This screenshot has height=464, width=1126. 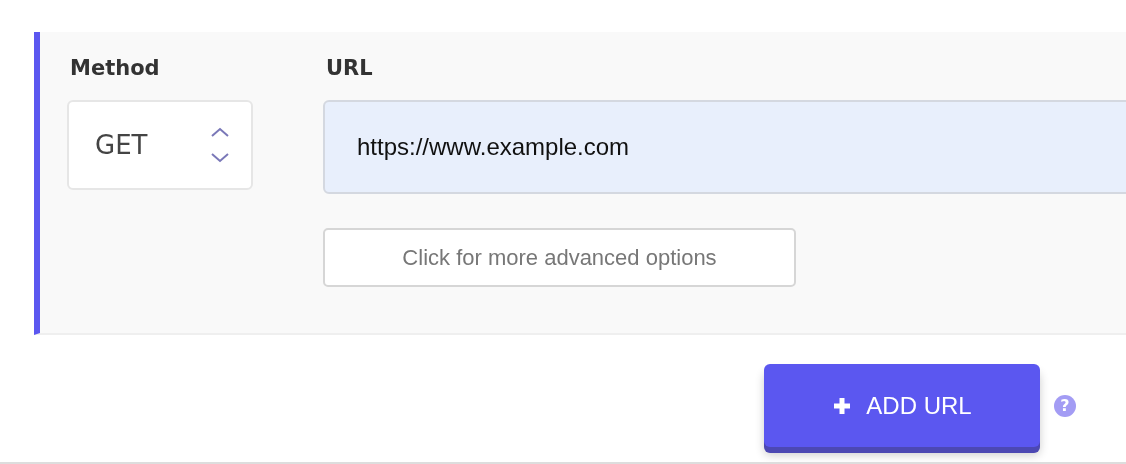 What do you see at coordinates (160, 145) in the screenshot?
I see `method-select: GET` at bounding box center [160, 145].